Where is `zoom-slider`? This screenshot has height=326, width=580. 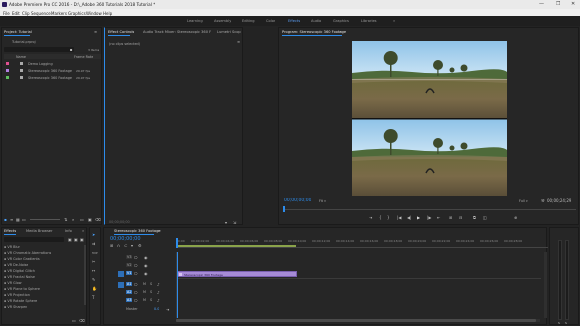 zoom-slider is located at coordinates (45, 219).